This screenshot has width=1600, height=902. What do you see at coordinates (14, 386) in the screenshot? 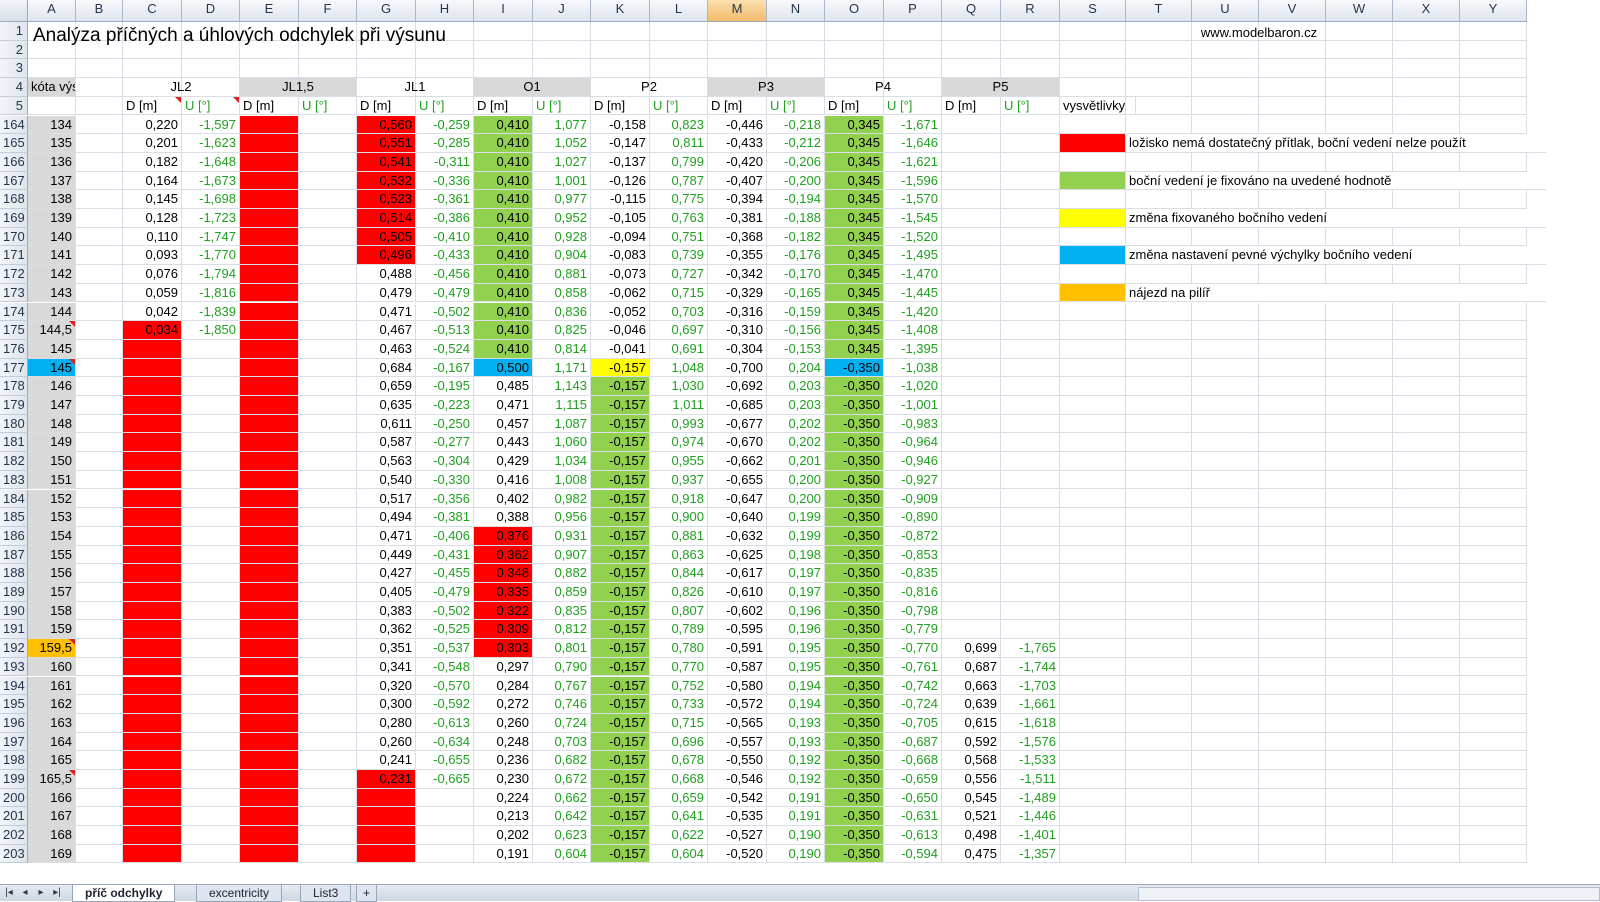
I see `row-header: 178` at bounding box center [14, 386].